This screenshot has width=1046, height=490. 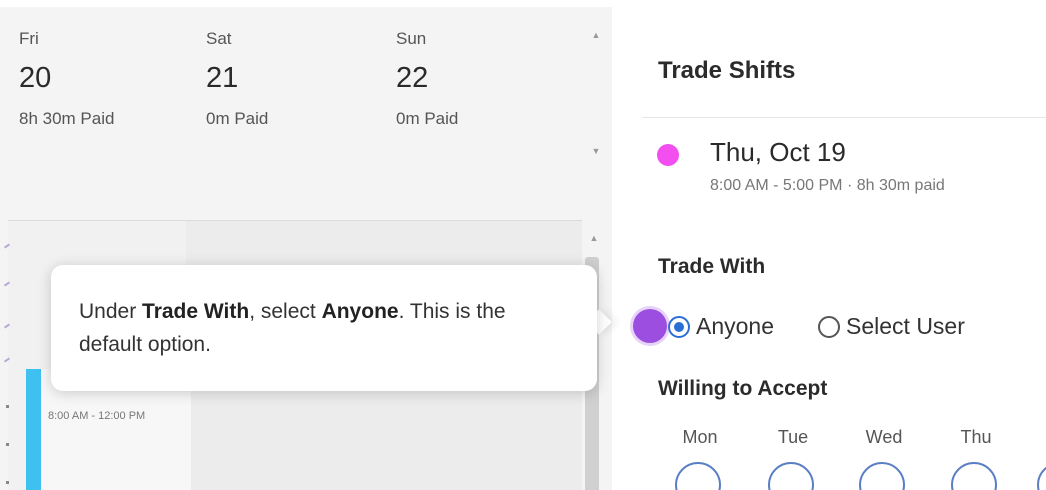 What do you see at coordinates (285, 311) in the screenshot?
I see `tooltip-text: , select` at bounding box center [285, 311].